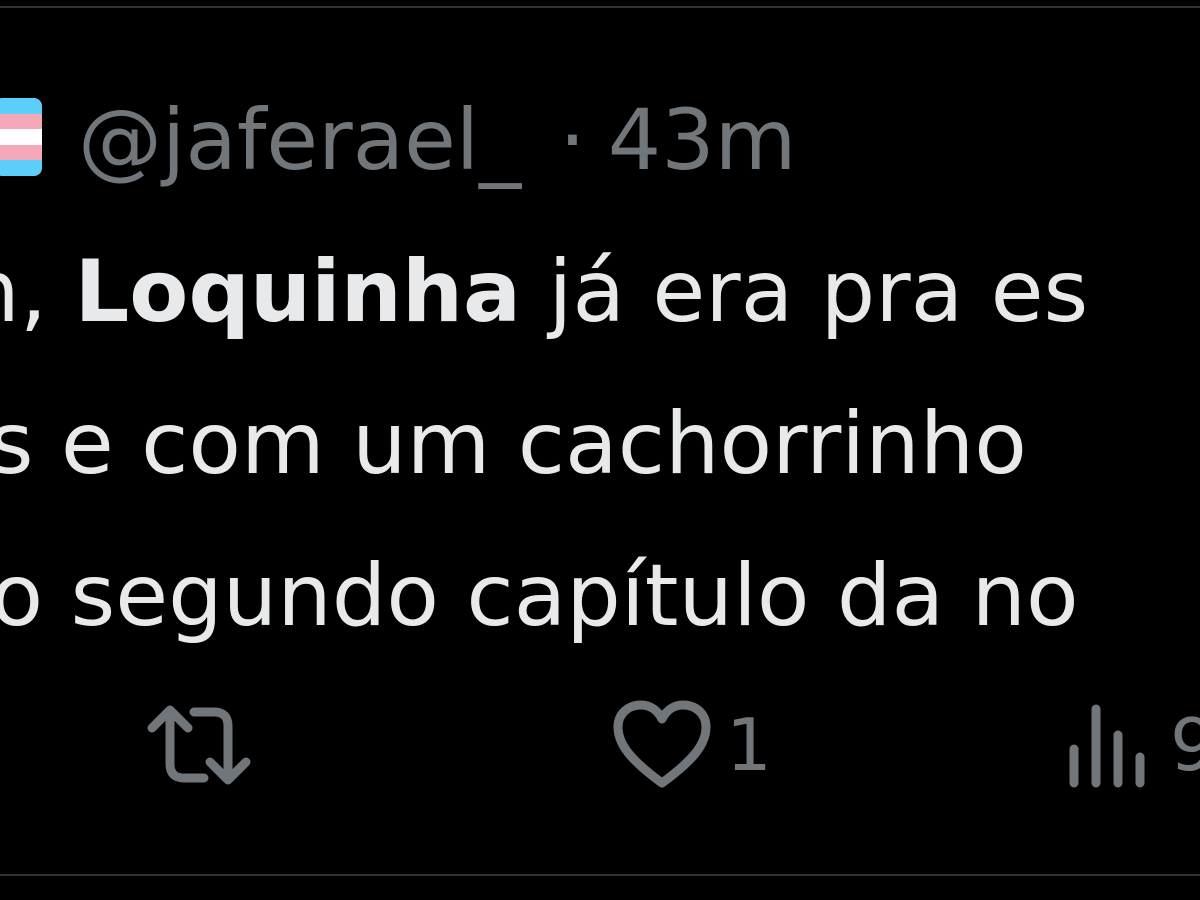 The height and width of the screenshot is (900, 1200). I want to click on trans-flag-emoji-icon, so click(21, 137).